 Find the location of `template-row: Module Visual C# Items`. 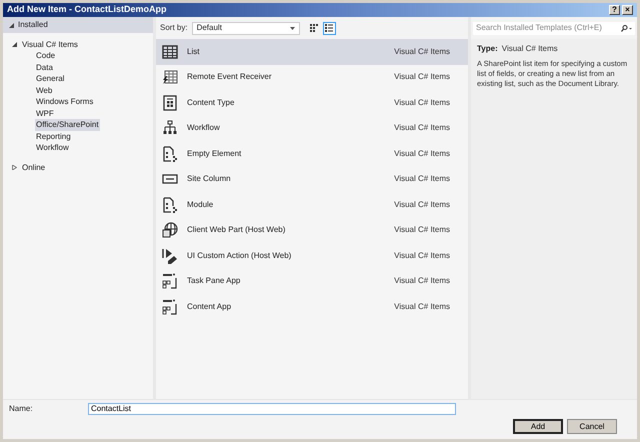

template-row: Module Visual C# Items is located at coordinates (312, 205).